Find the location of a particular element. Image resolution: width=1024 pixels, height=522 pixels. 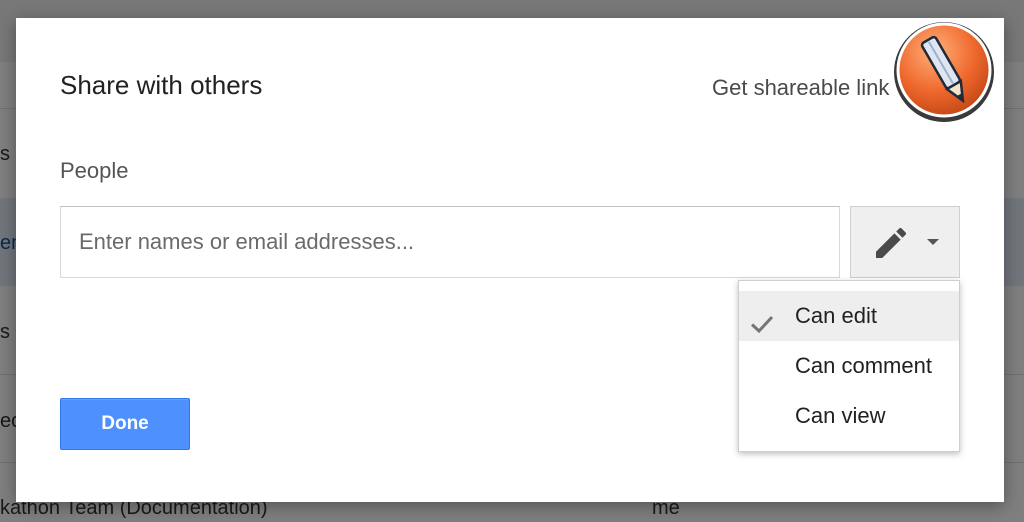

menu-item-can-edit: Can edit is located at coordinates (849, 316).